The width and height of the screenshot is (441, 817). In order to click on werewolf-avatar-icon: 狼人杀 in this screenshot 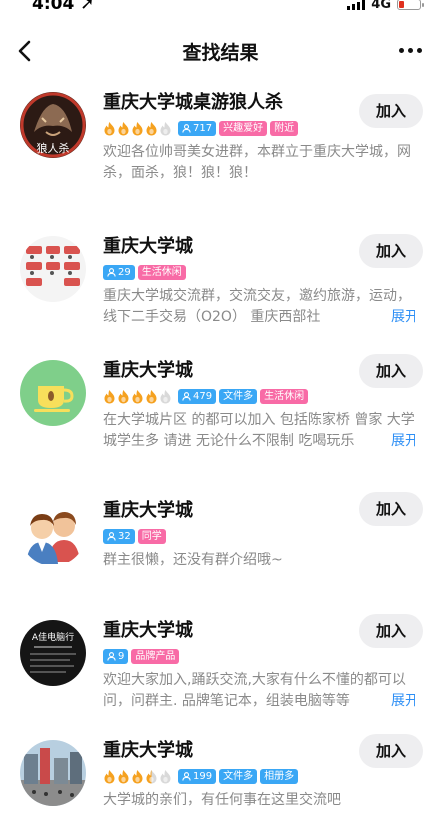, I will do `click(53, 125)`.